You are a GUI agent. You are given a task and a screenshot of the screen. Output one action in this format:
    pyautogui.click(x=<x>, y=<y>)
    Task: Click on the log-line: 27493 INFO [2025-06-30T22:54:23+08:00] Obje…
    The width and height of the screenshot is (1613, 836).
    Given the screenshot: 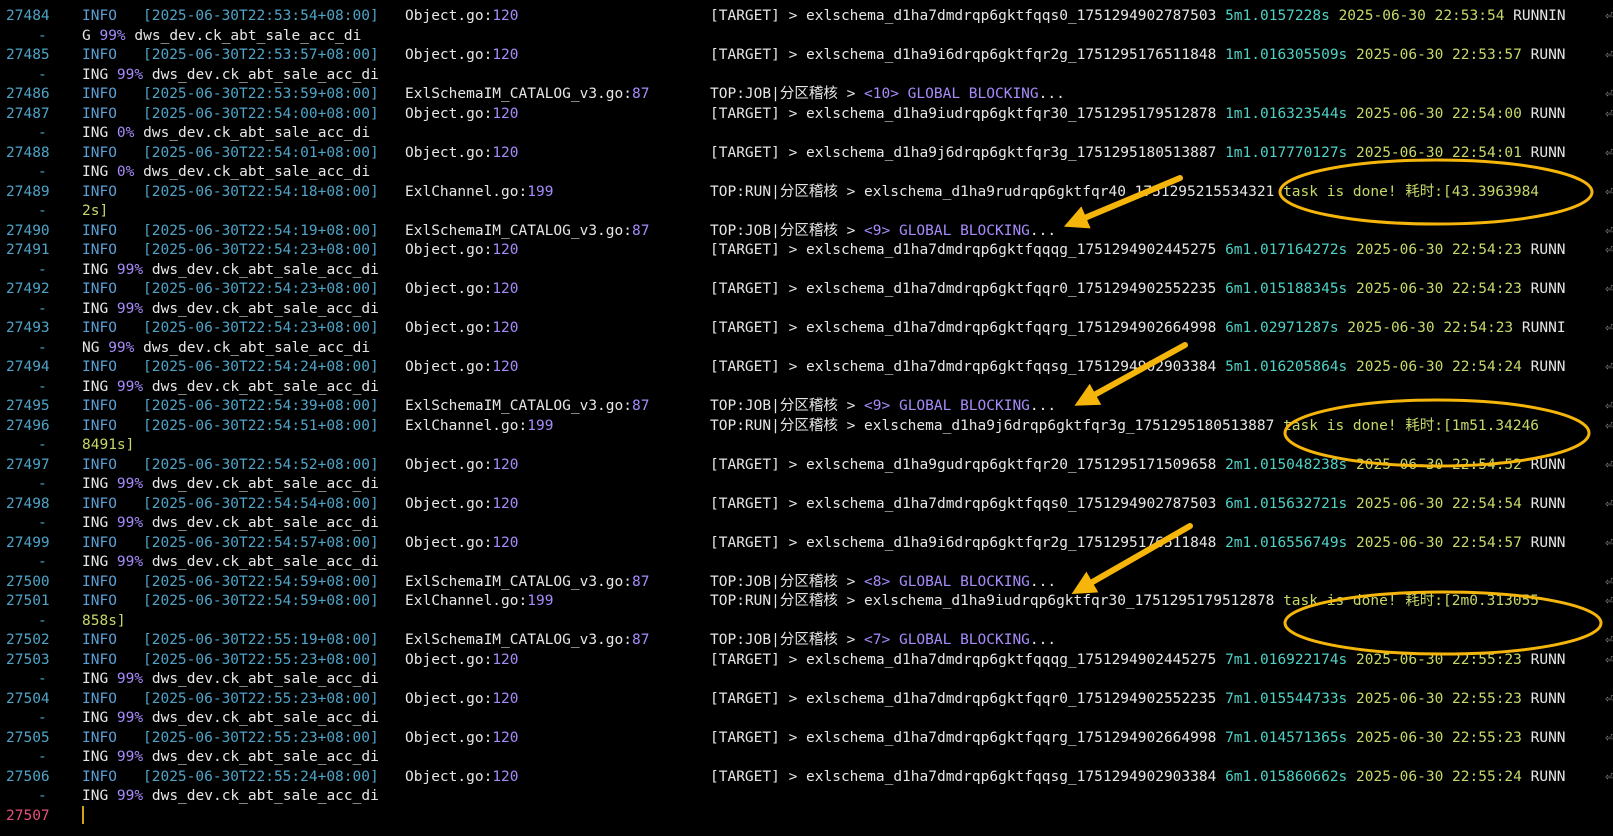 What is the action you would take?
    pyautogui.click(x=806, y=328)
    